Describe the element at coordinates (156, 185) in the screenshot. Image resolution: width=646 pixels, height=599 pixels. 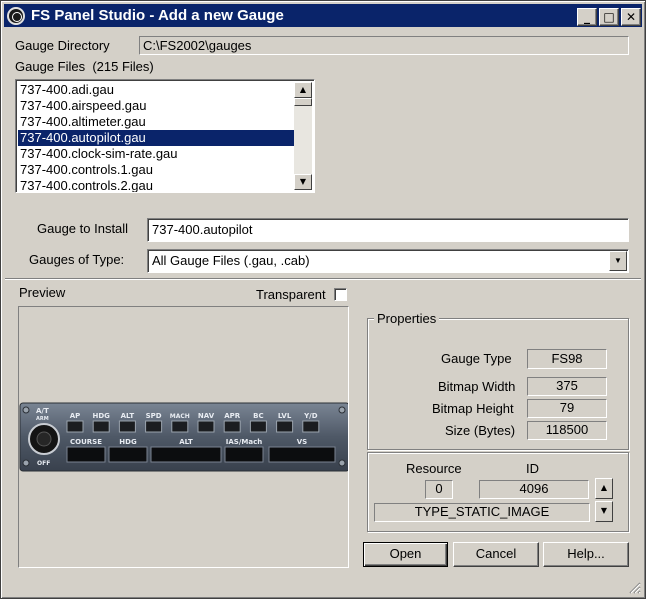
I see `gauge-file-item: 737-400.controls.2.gau` at that location.